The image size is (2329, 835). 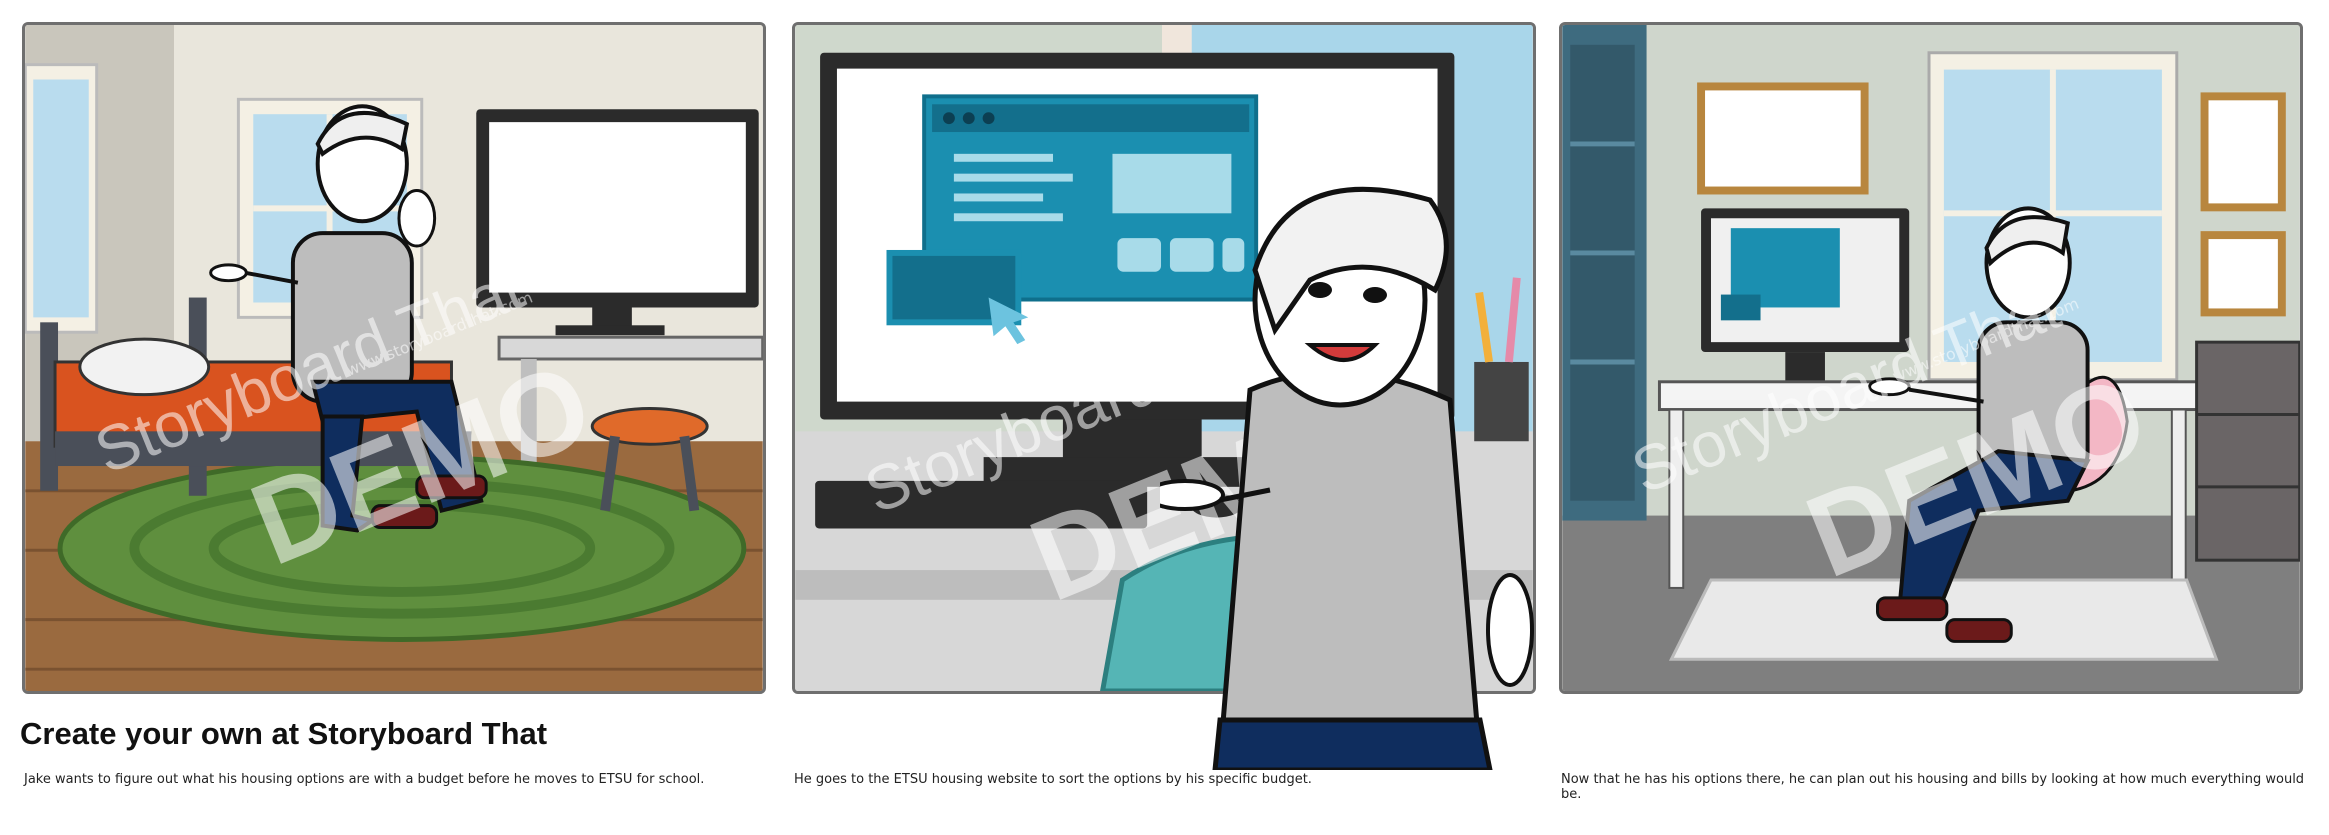 I want to click on file-cabinet, so click(x=2247, y=451).